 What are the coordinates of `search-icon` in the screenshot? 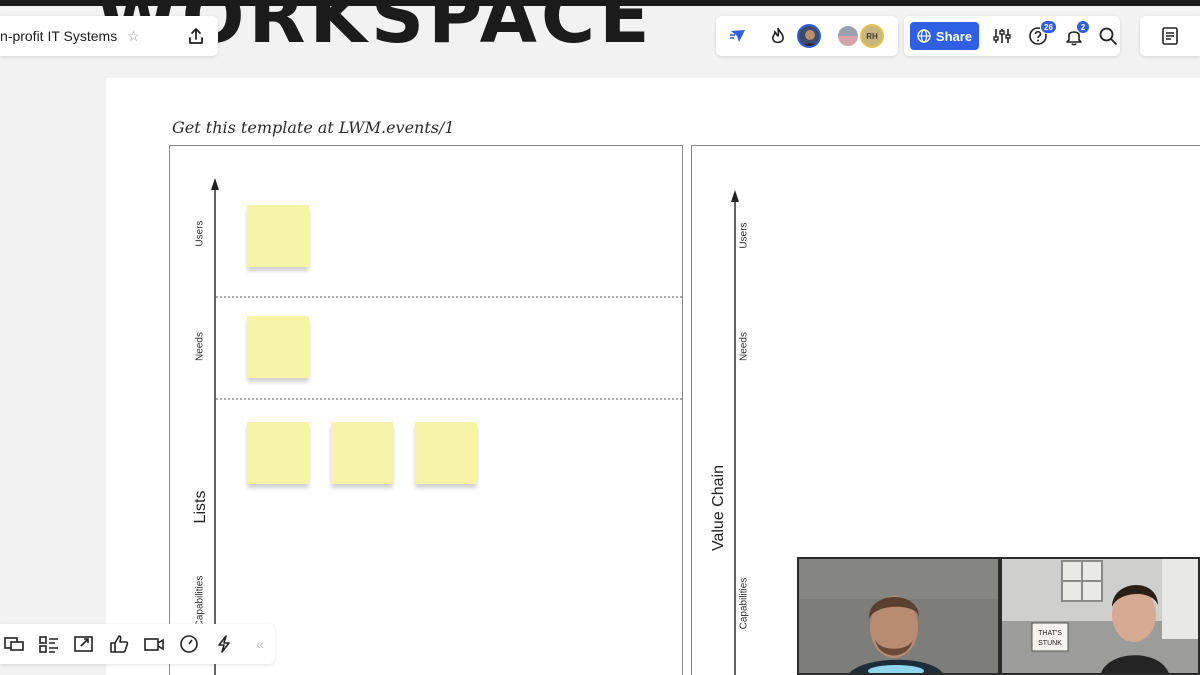 It's located at (1108, 36).